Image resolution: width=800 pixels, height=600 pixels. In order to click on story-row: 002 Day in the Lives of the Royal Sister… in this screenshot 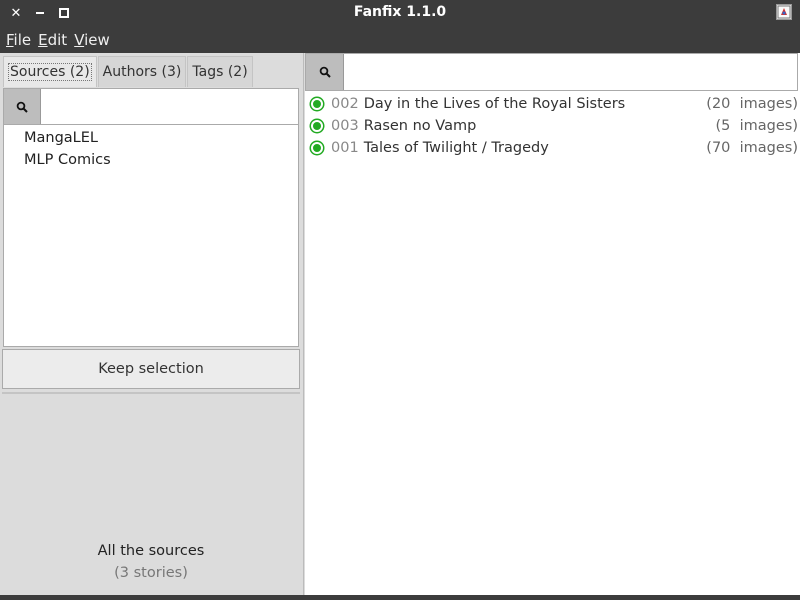, I will do `click(551, 104)`.